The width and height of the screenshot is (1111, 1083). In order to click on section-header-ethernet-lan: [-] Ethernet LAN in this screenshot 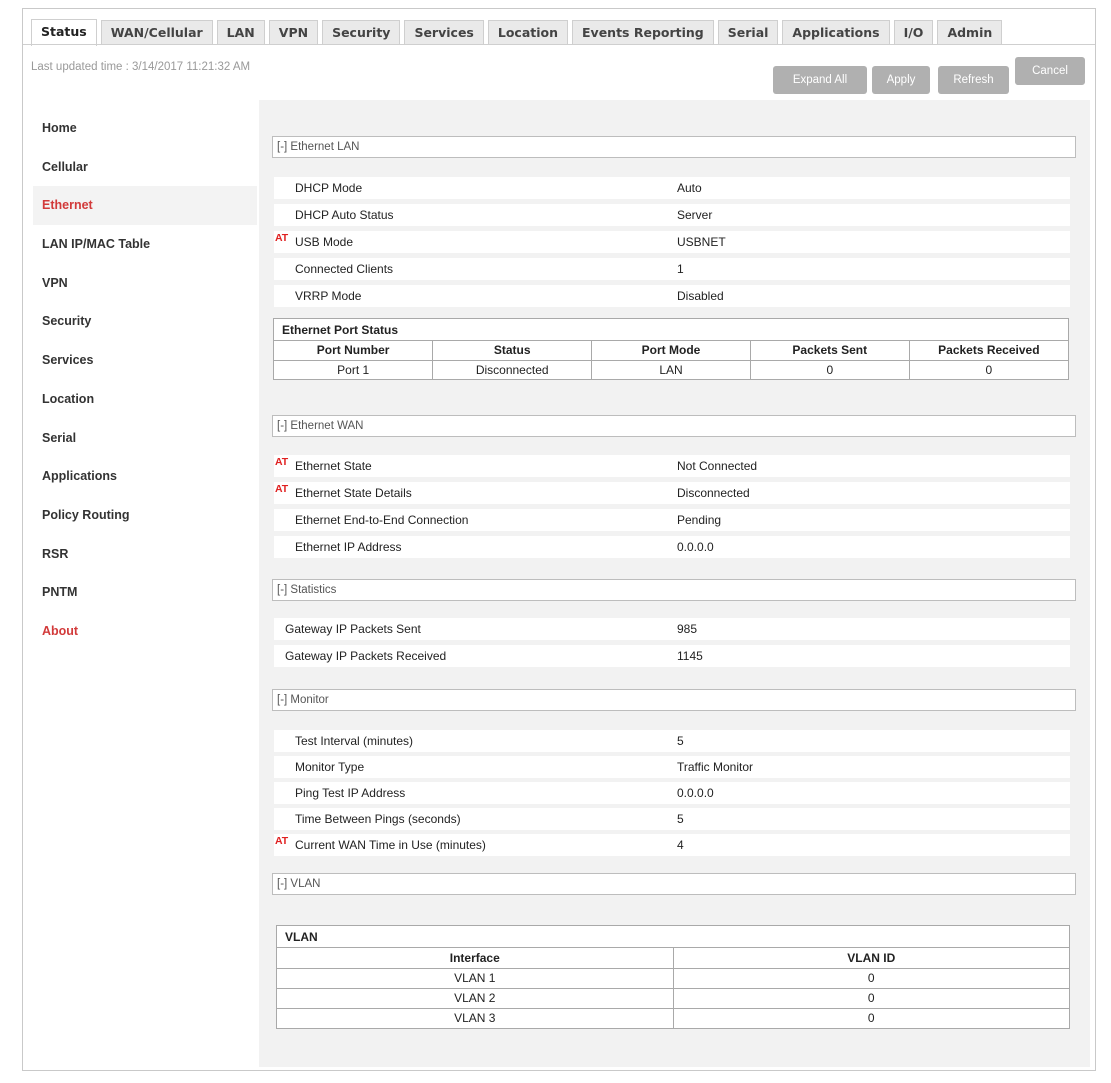, I will do `click(674, 147)`.